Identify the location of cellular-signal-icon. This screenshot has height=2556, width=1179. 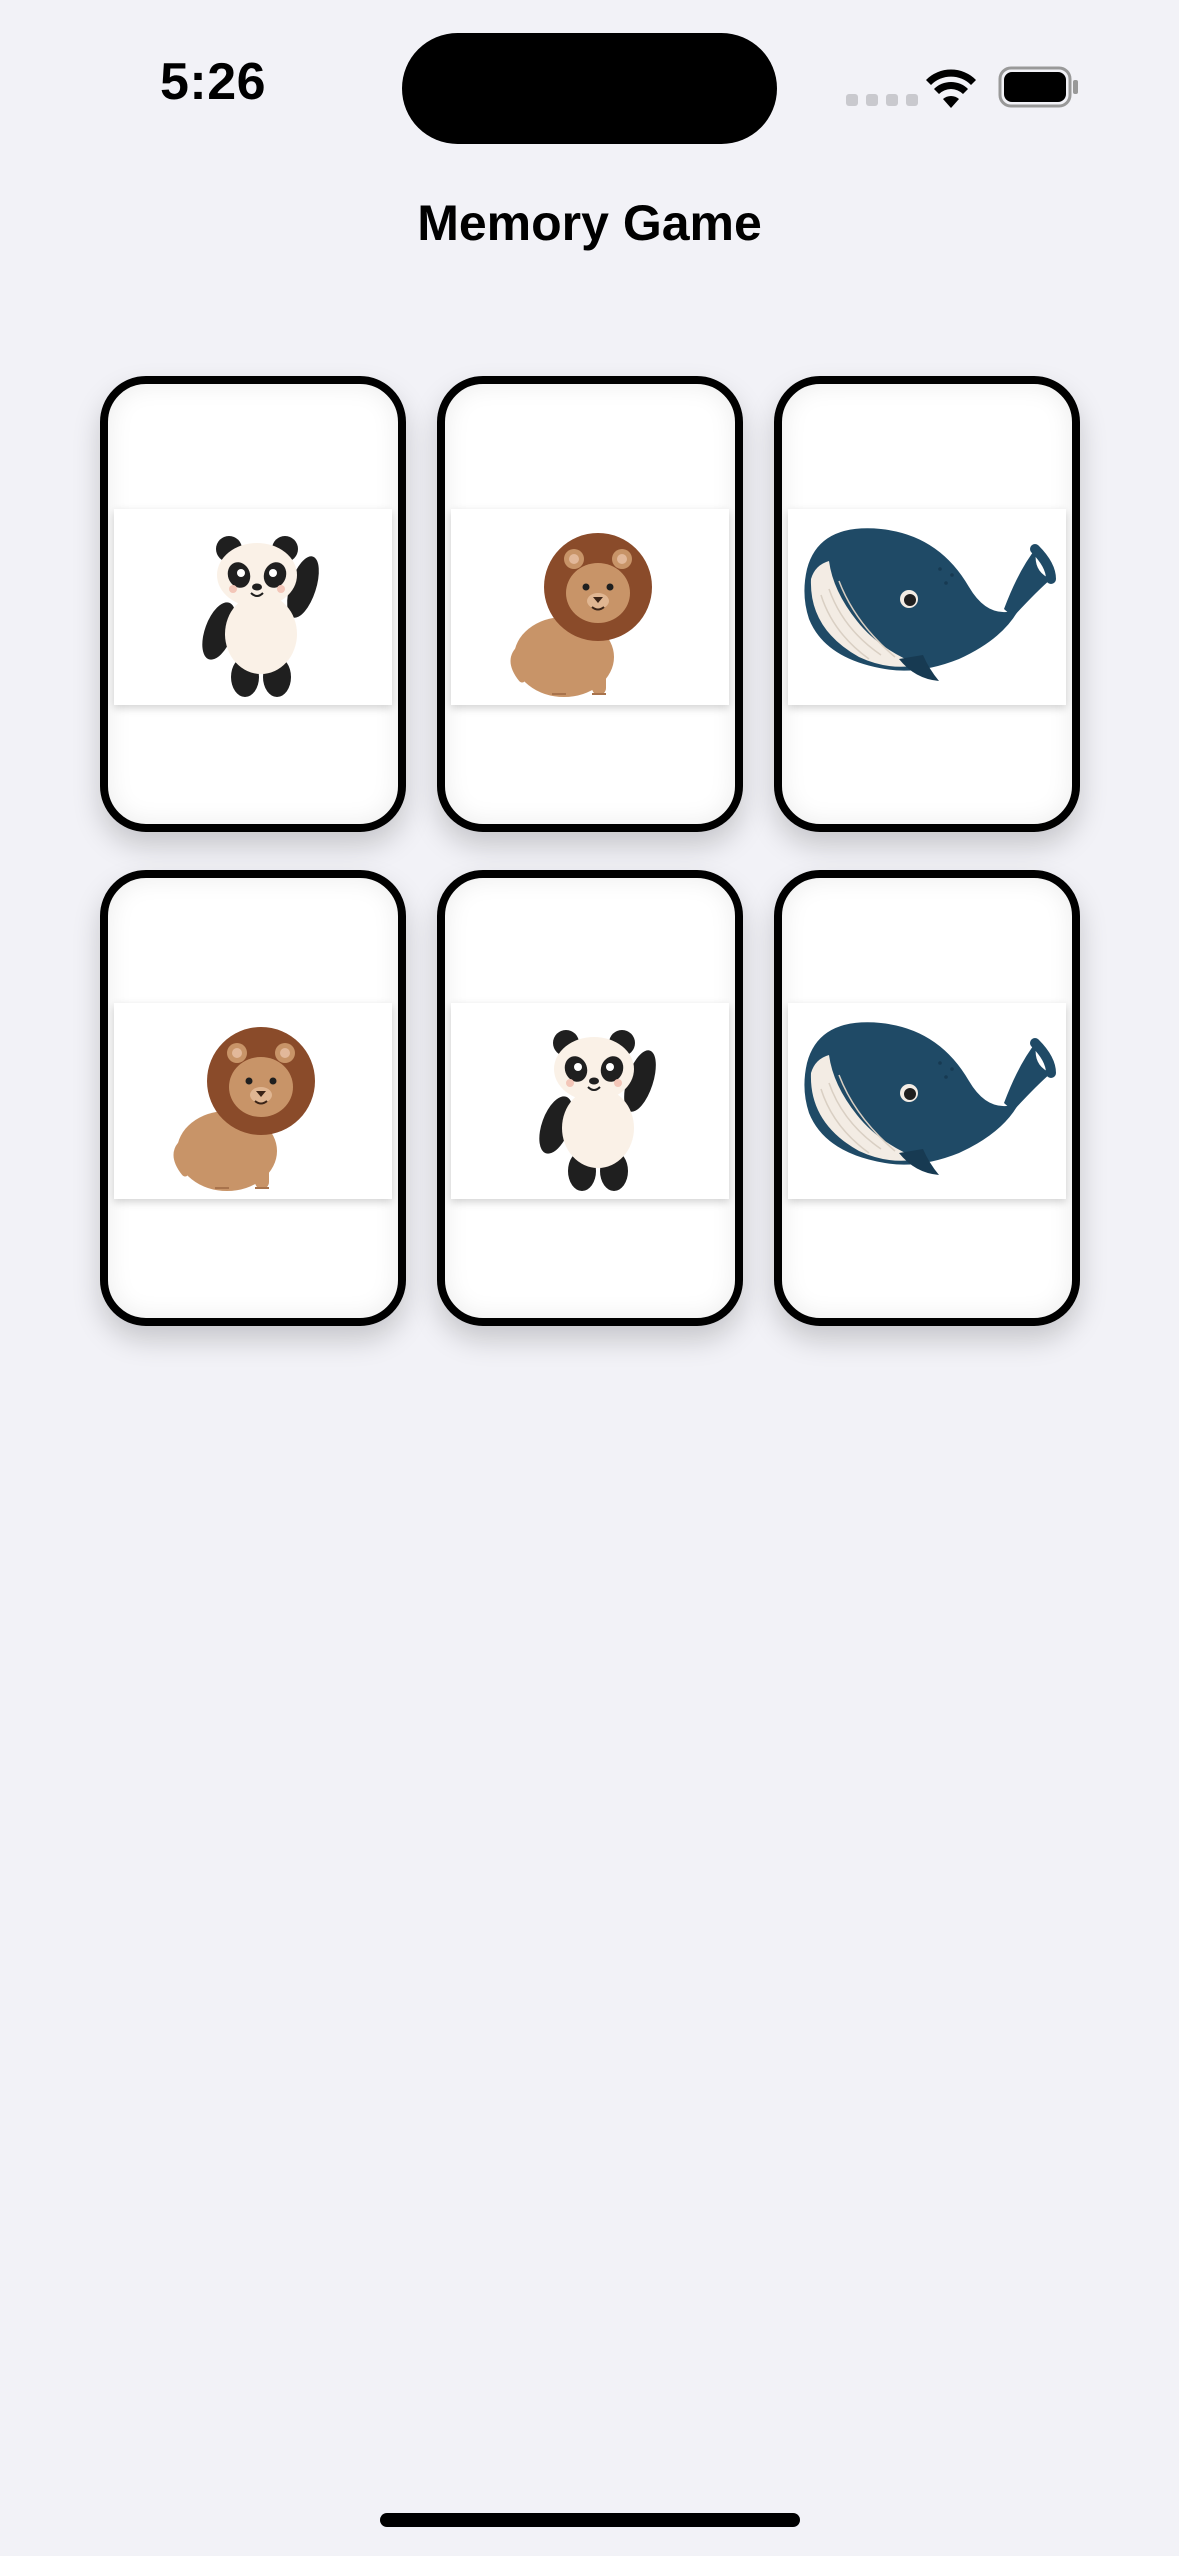
(882, 100).